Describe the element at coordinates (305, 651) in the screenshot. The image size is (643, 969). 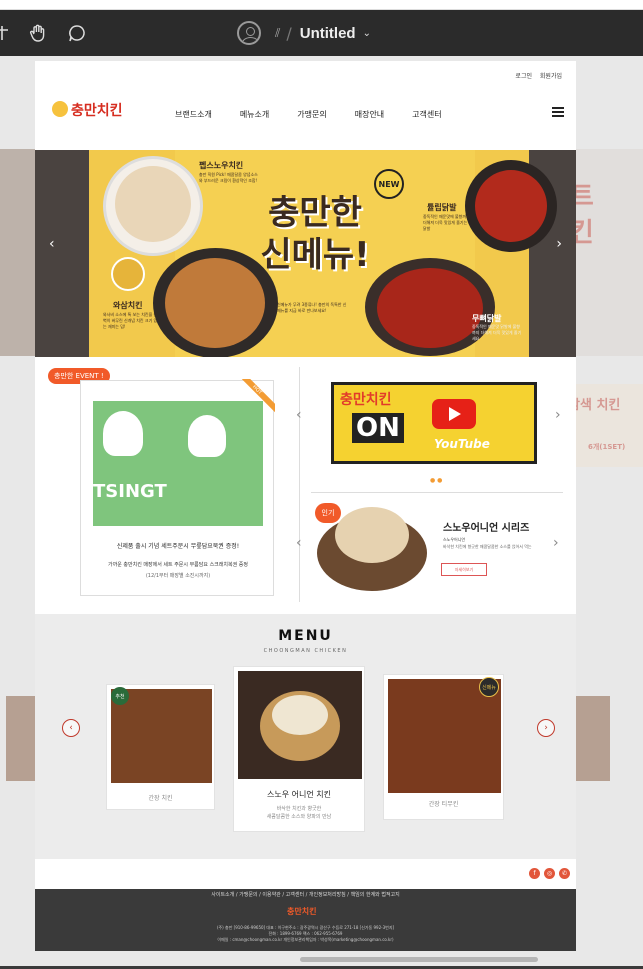
I see `menu-subtitle: CHOONGMAN CHICKEN` at that location.